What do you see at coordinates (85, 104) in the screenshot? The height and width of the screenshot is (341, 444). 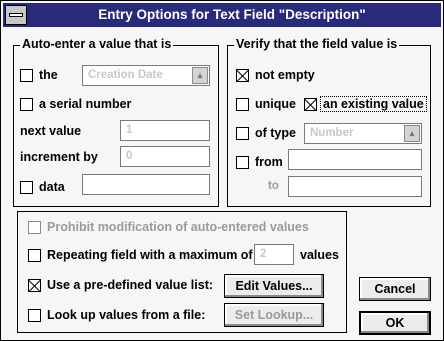 I see `serial-number-label: a serial number` at bounding box center [85, 104].